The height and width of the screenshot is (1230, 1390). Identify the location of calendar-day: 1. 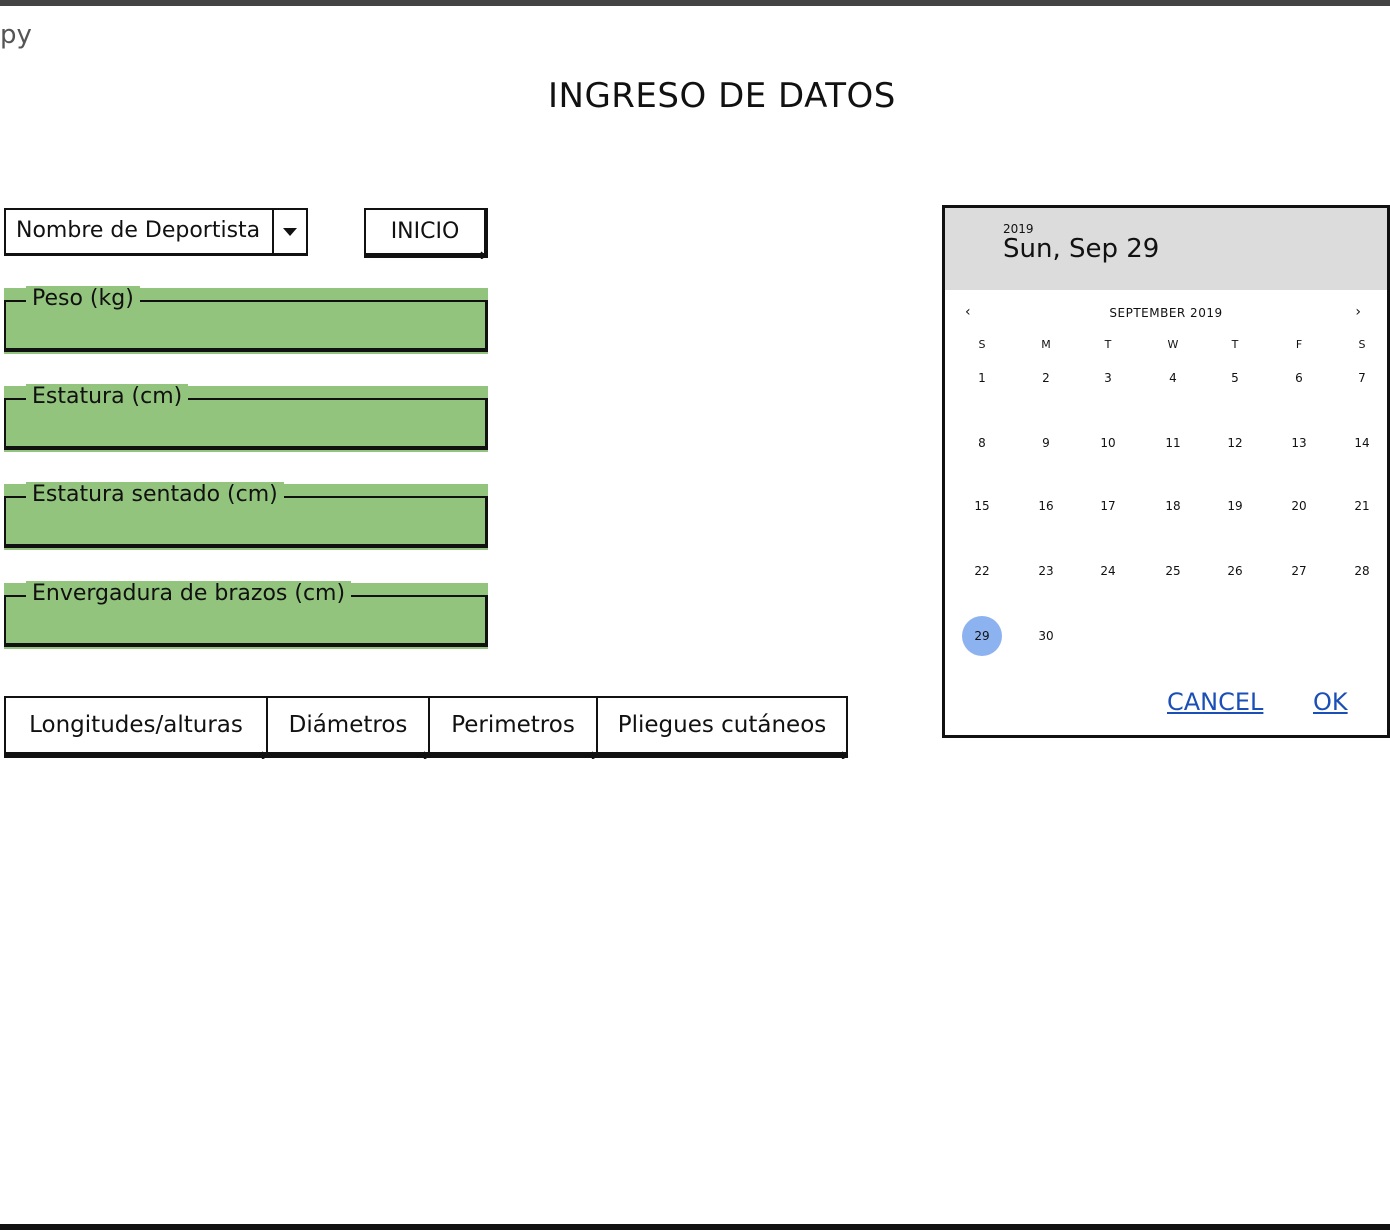
(982, 378).